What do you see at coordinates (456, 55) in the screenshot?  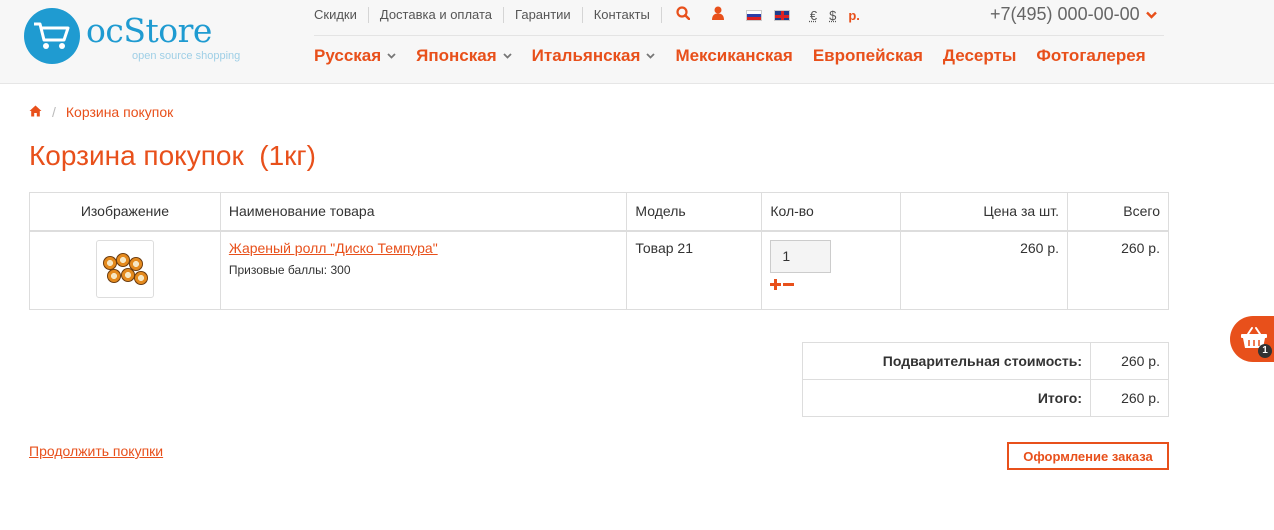 I see `nav-label: Японская` at bounding box center [456, 55].